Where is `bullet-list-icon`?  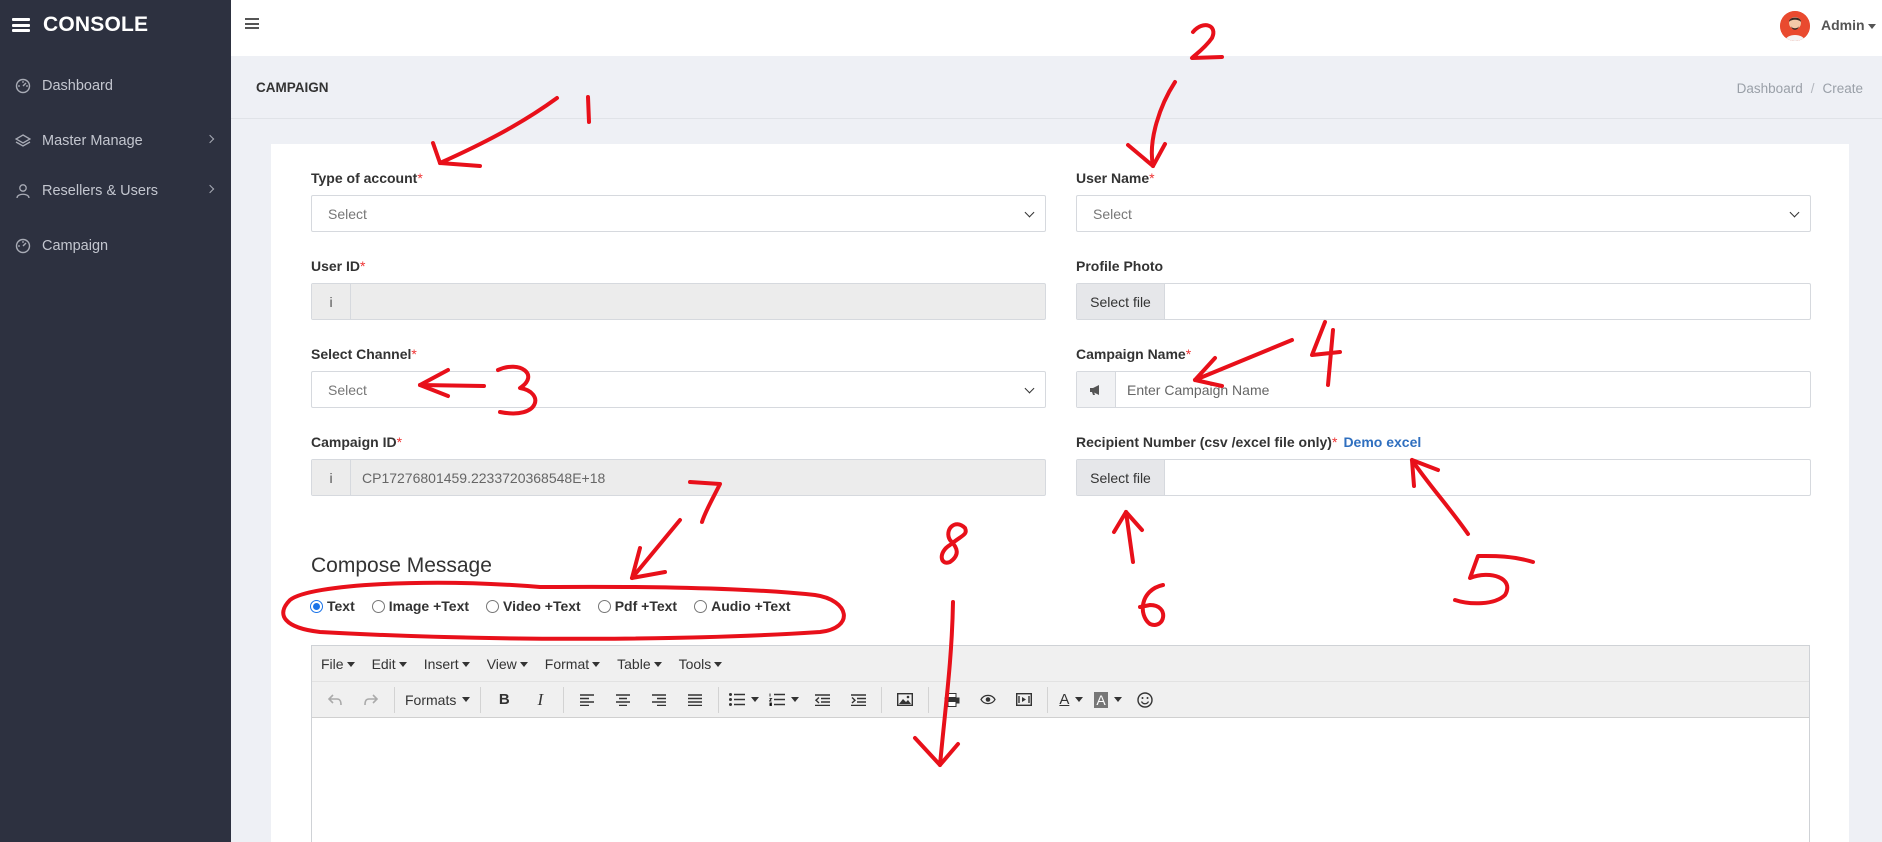 bullet-list-icon is located at coordinates (744, 700).